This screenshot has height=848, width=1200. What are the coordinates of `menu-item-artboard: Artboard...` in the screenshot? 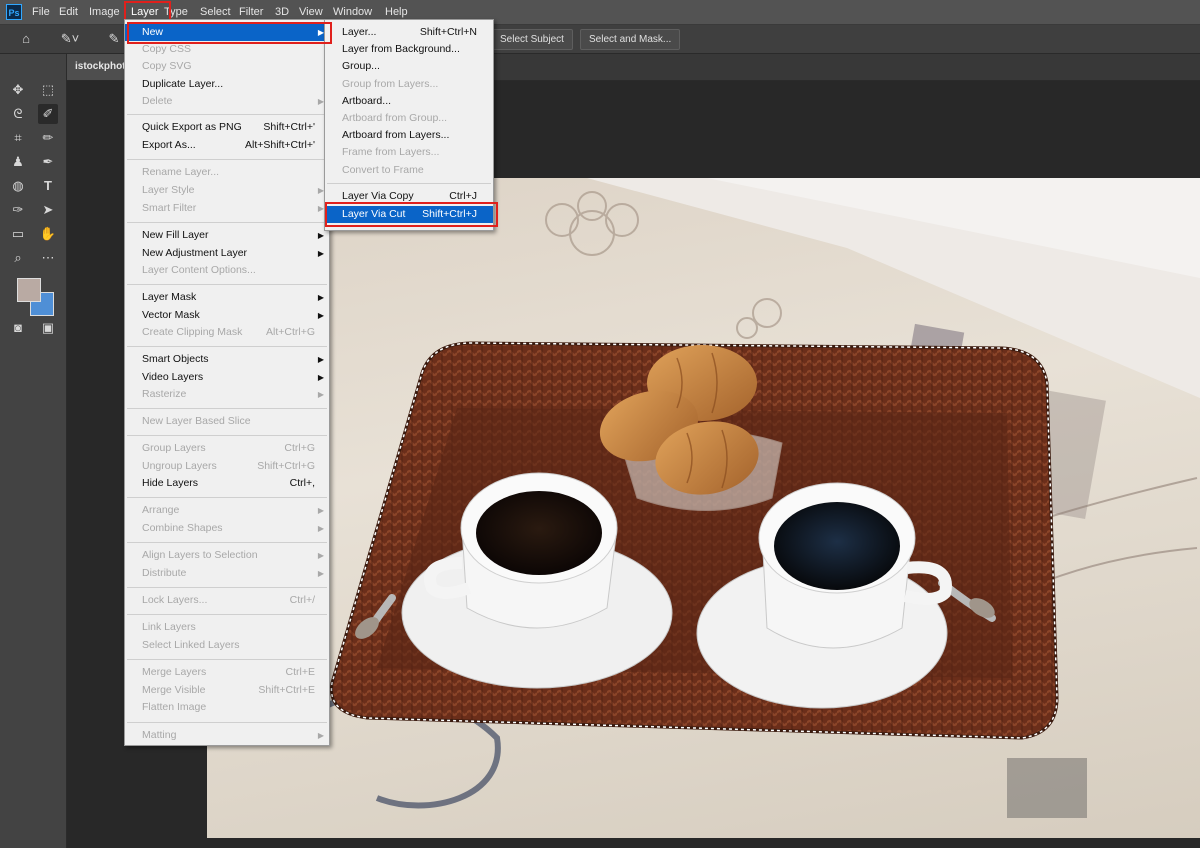 It's located at (409, 101).